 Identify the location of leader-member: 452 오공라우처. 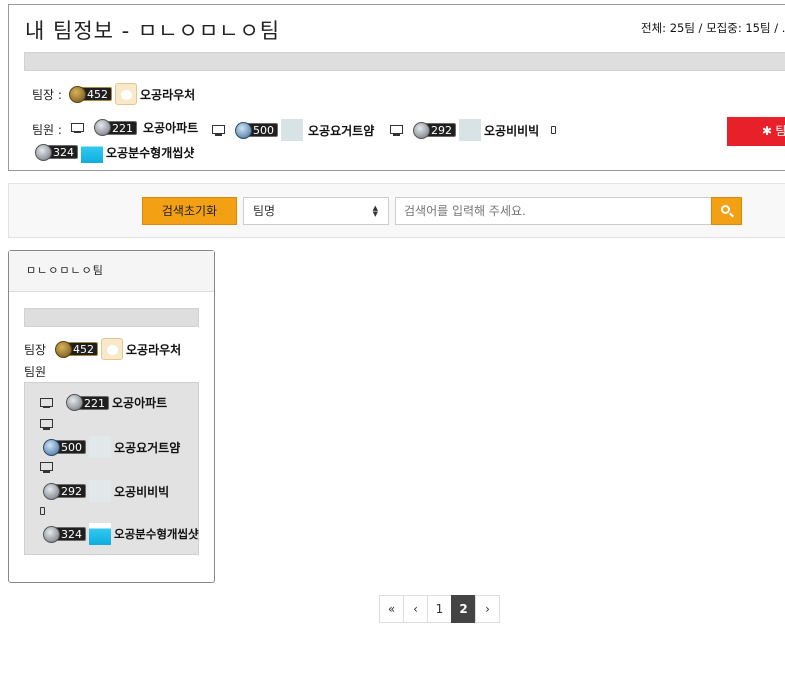
(132, 94).